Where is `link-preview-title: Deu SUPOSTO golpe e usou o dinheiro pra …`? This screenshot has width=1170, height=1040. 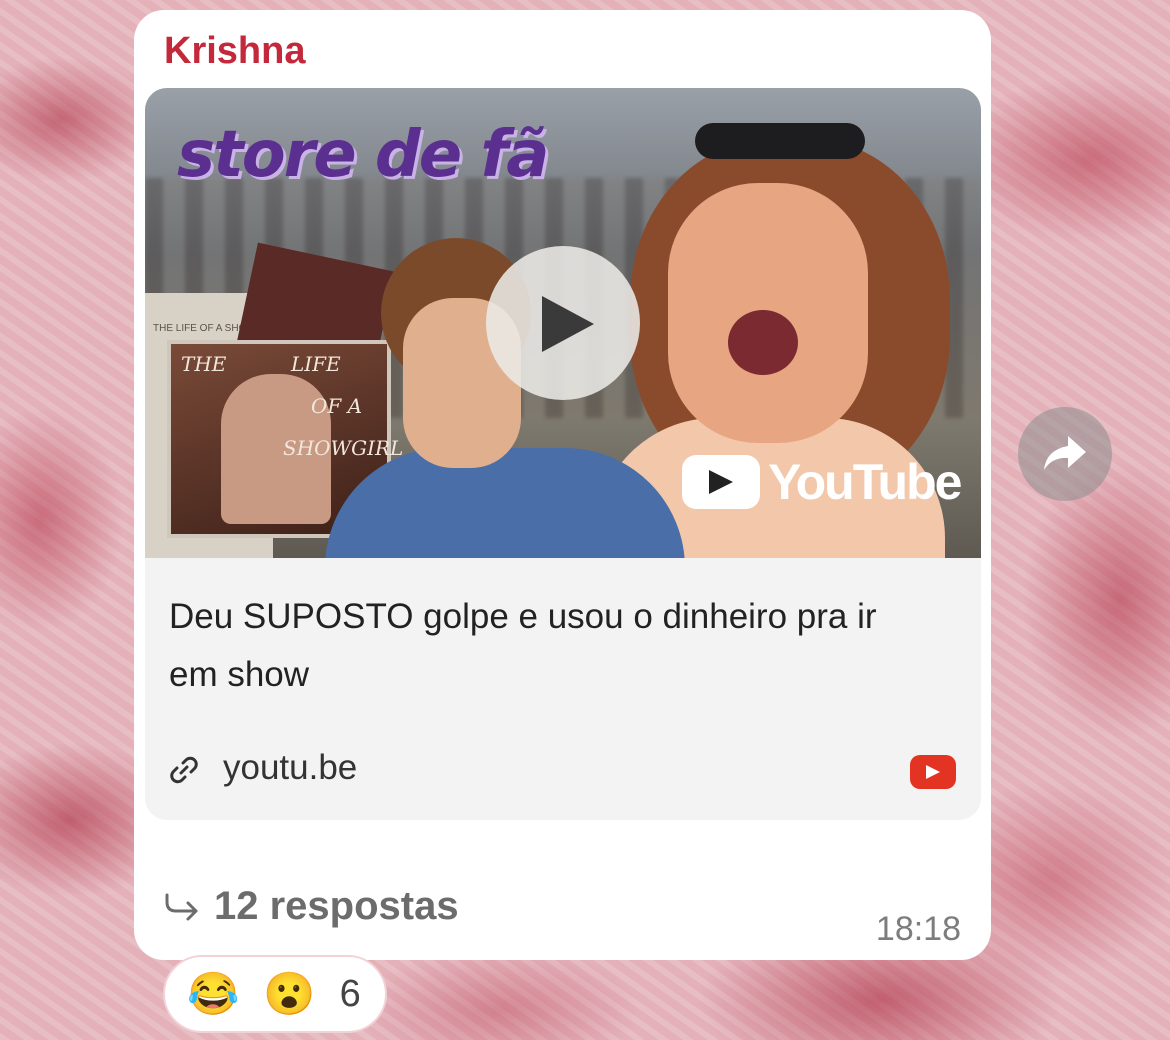
link-preview-title: Deu SUPOSTO golpe e usou o dinheiro pra … is located at coordinates (549, 646).